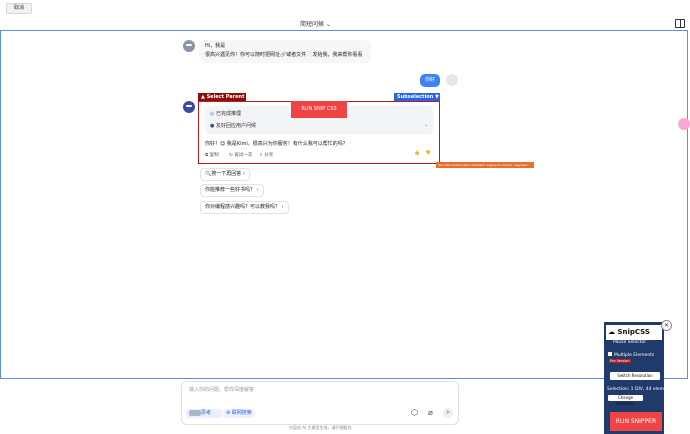 The height and width of the screenshot is (434, 690). I want to click on thumbs-down-icon: 👎, so click(428, 153).